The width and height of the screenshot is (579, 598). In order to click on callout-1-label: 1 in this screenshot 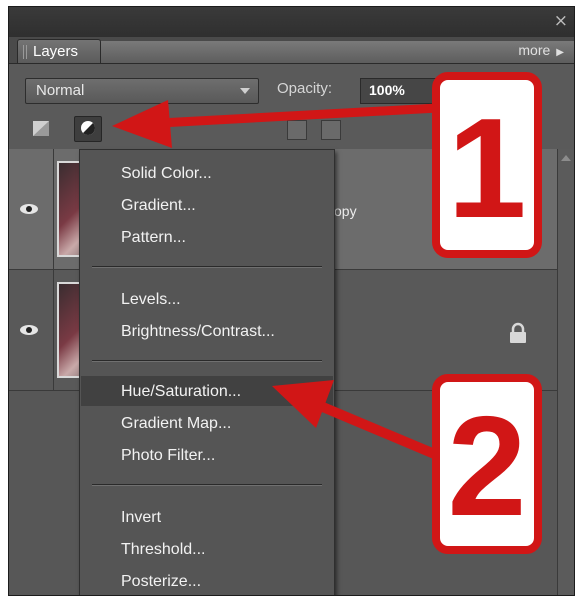, I will do `click(487, 168)`.